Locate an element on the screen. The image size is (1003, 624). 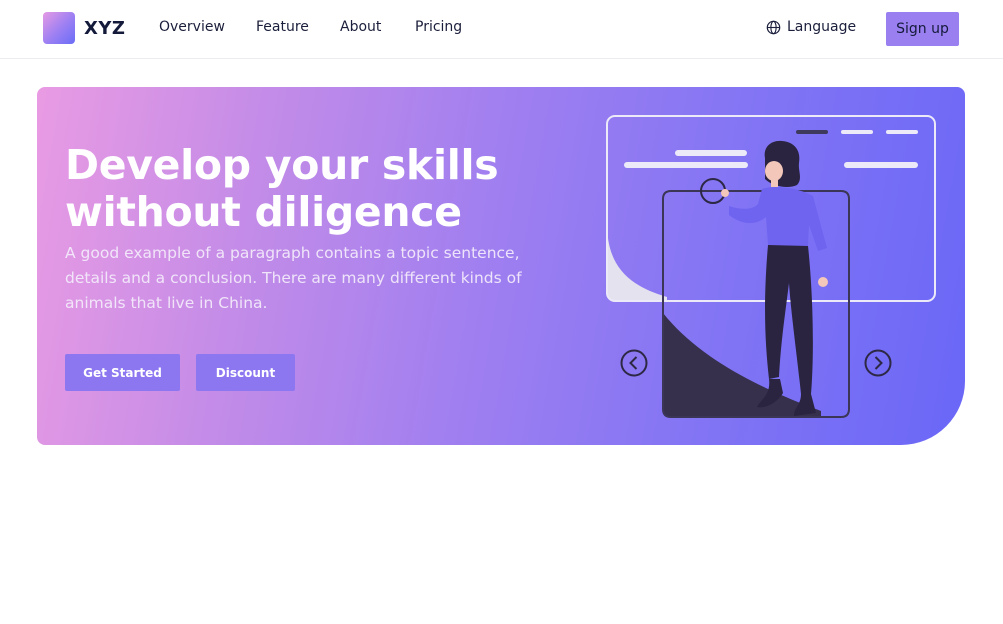
language-selector: Language is located at coordinates (811, 27).